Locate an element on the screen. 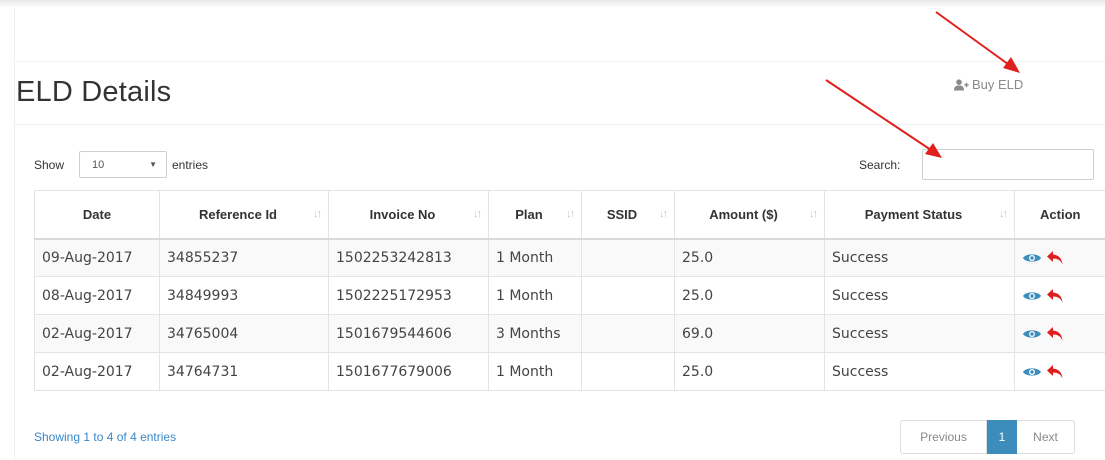  search-input is located at coordinates (1008, 164).